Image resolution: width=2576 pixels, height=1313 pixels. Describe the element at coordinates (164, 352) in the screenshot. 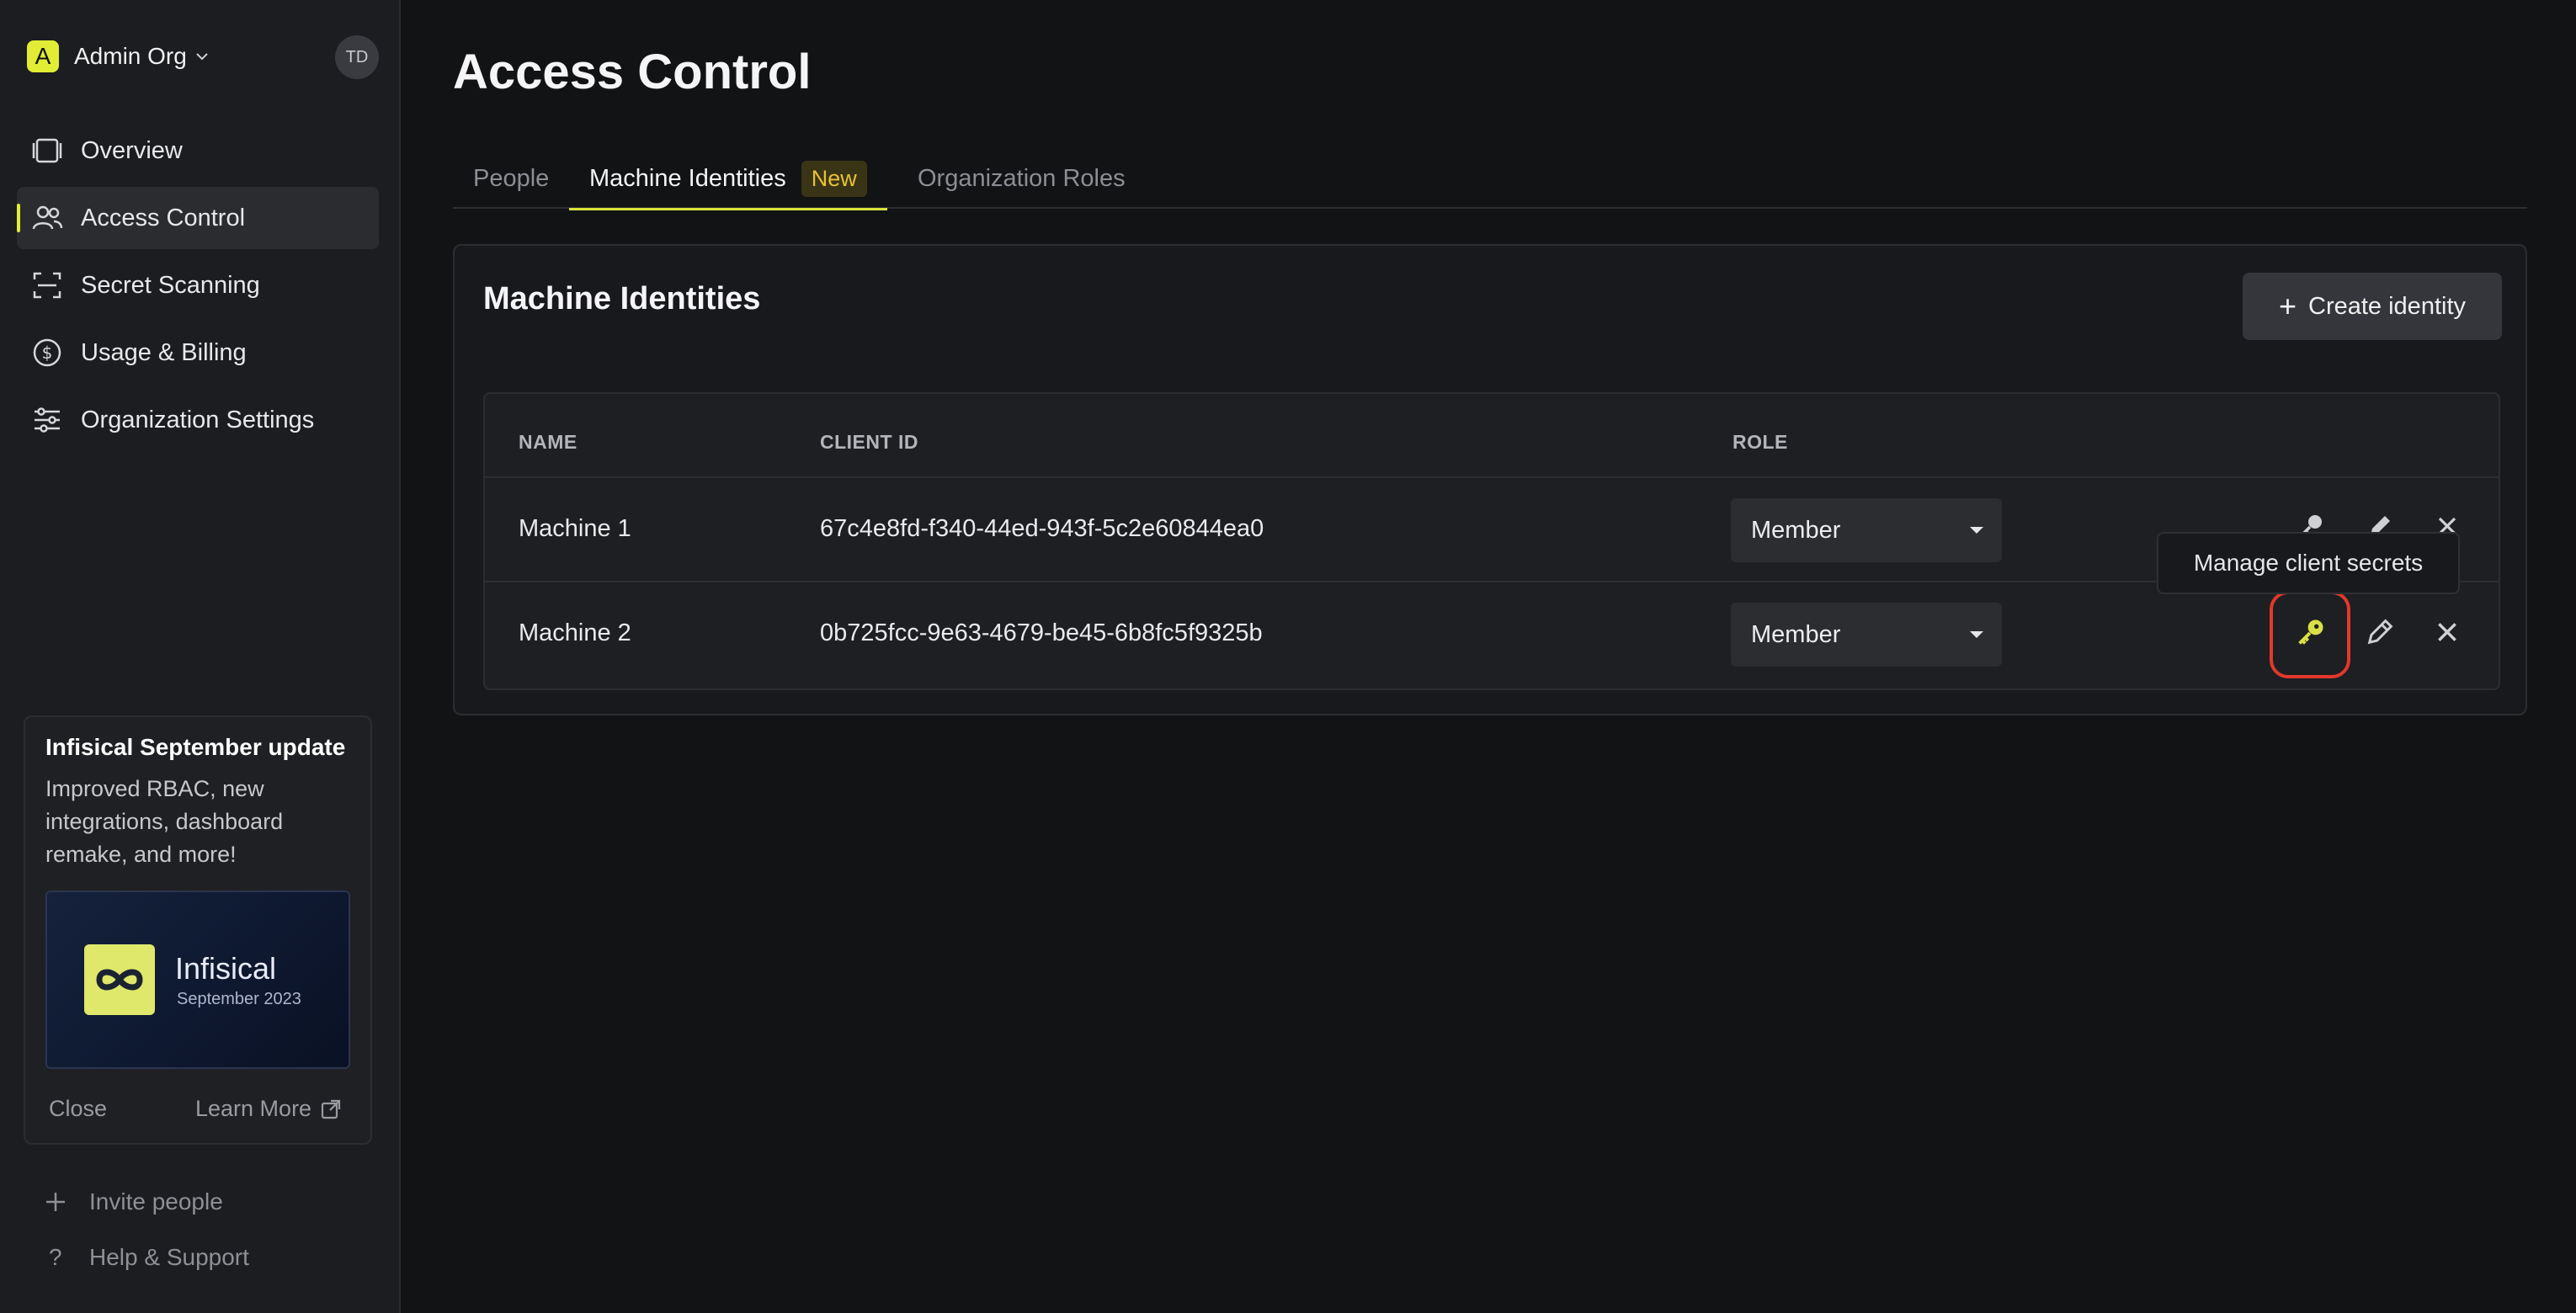

I see `sidebar-item-label: Usage & Billing` at that location.